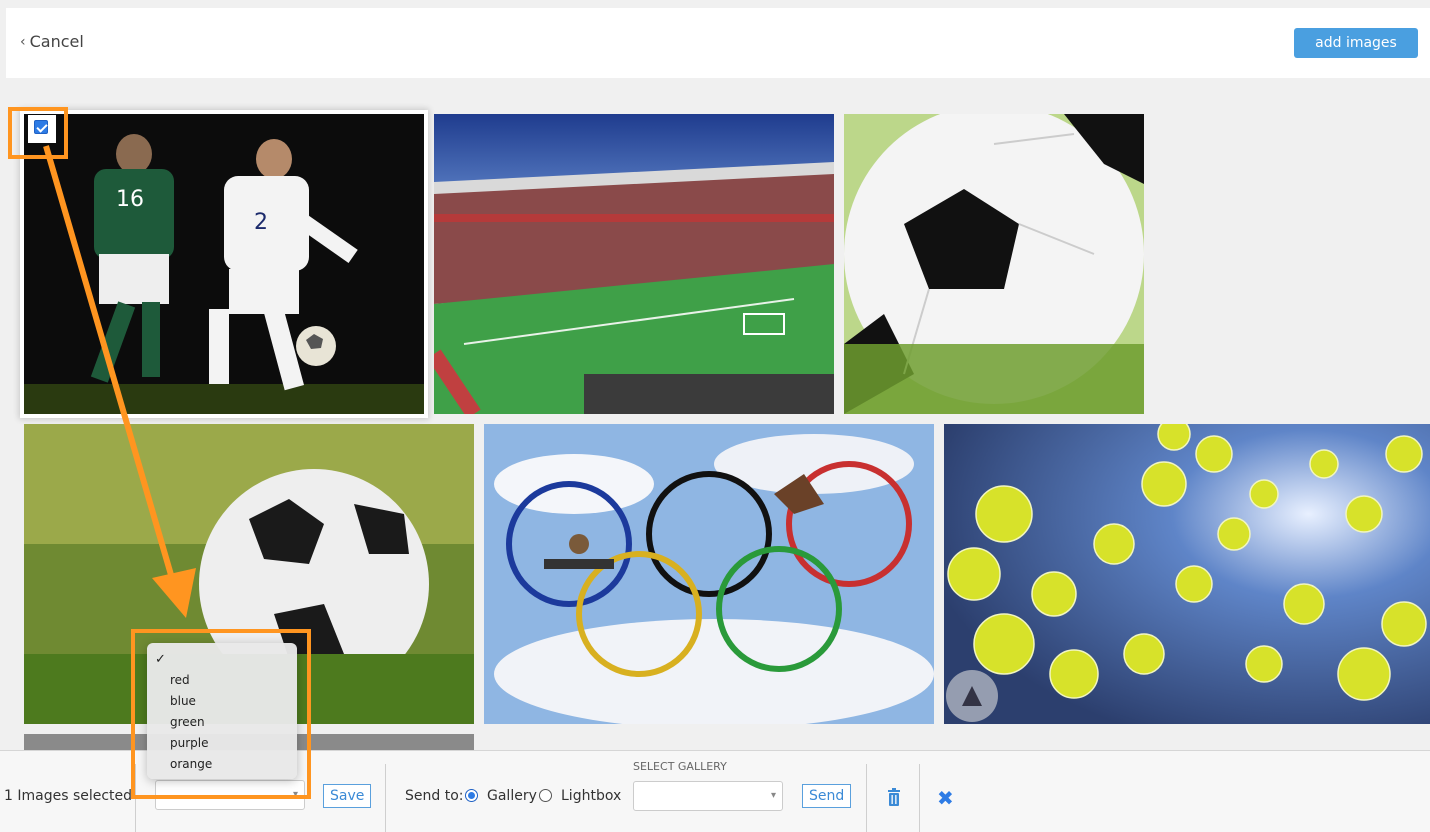 This screenshot has width=1430, height=832. I want to click on send-button: Send, so click(827, 796).